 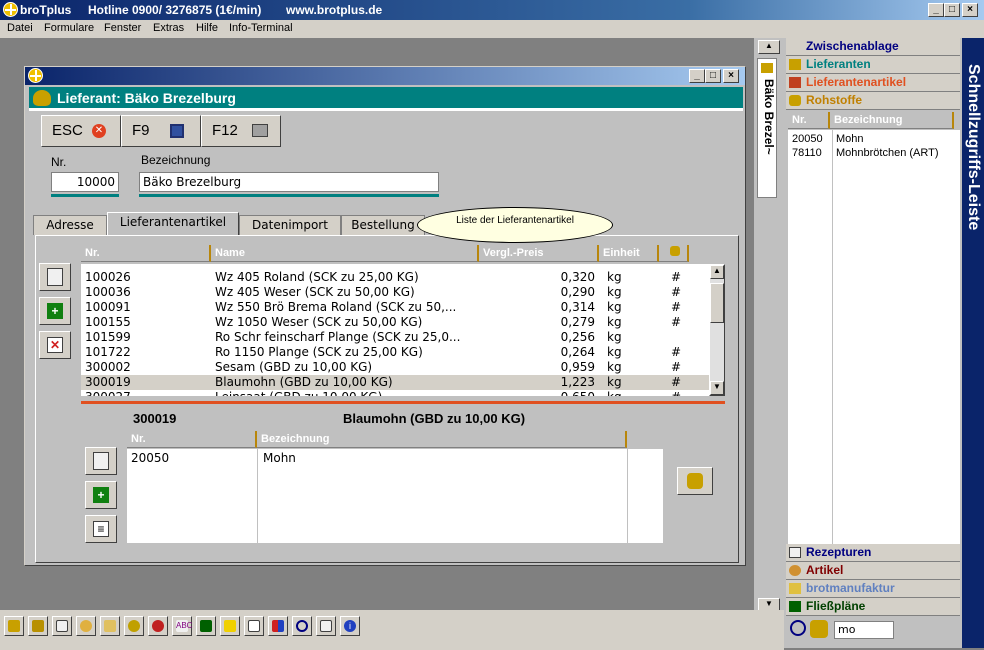 What do you see at coordinates (395, 496) in the screenshot?
I see `detail-grid: 20050 Mohn` at bounding box center [395, 496].